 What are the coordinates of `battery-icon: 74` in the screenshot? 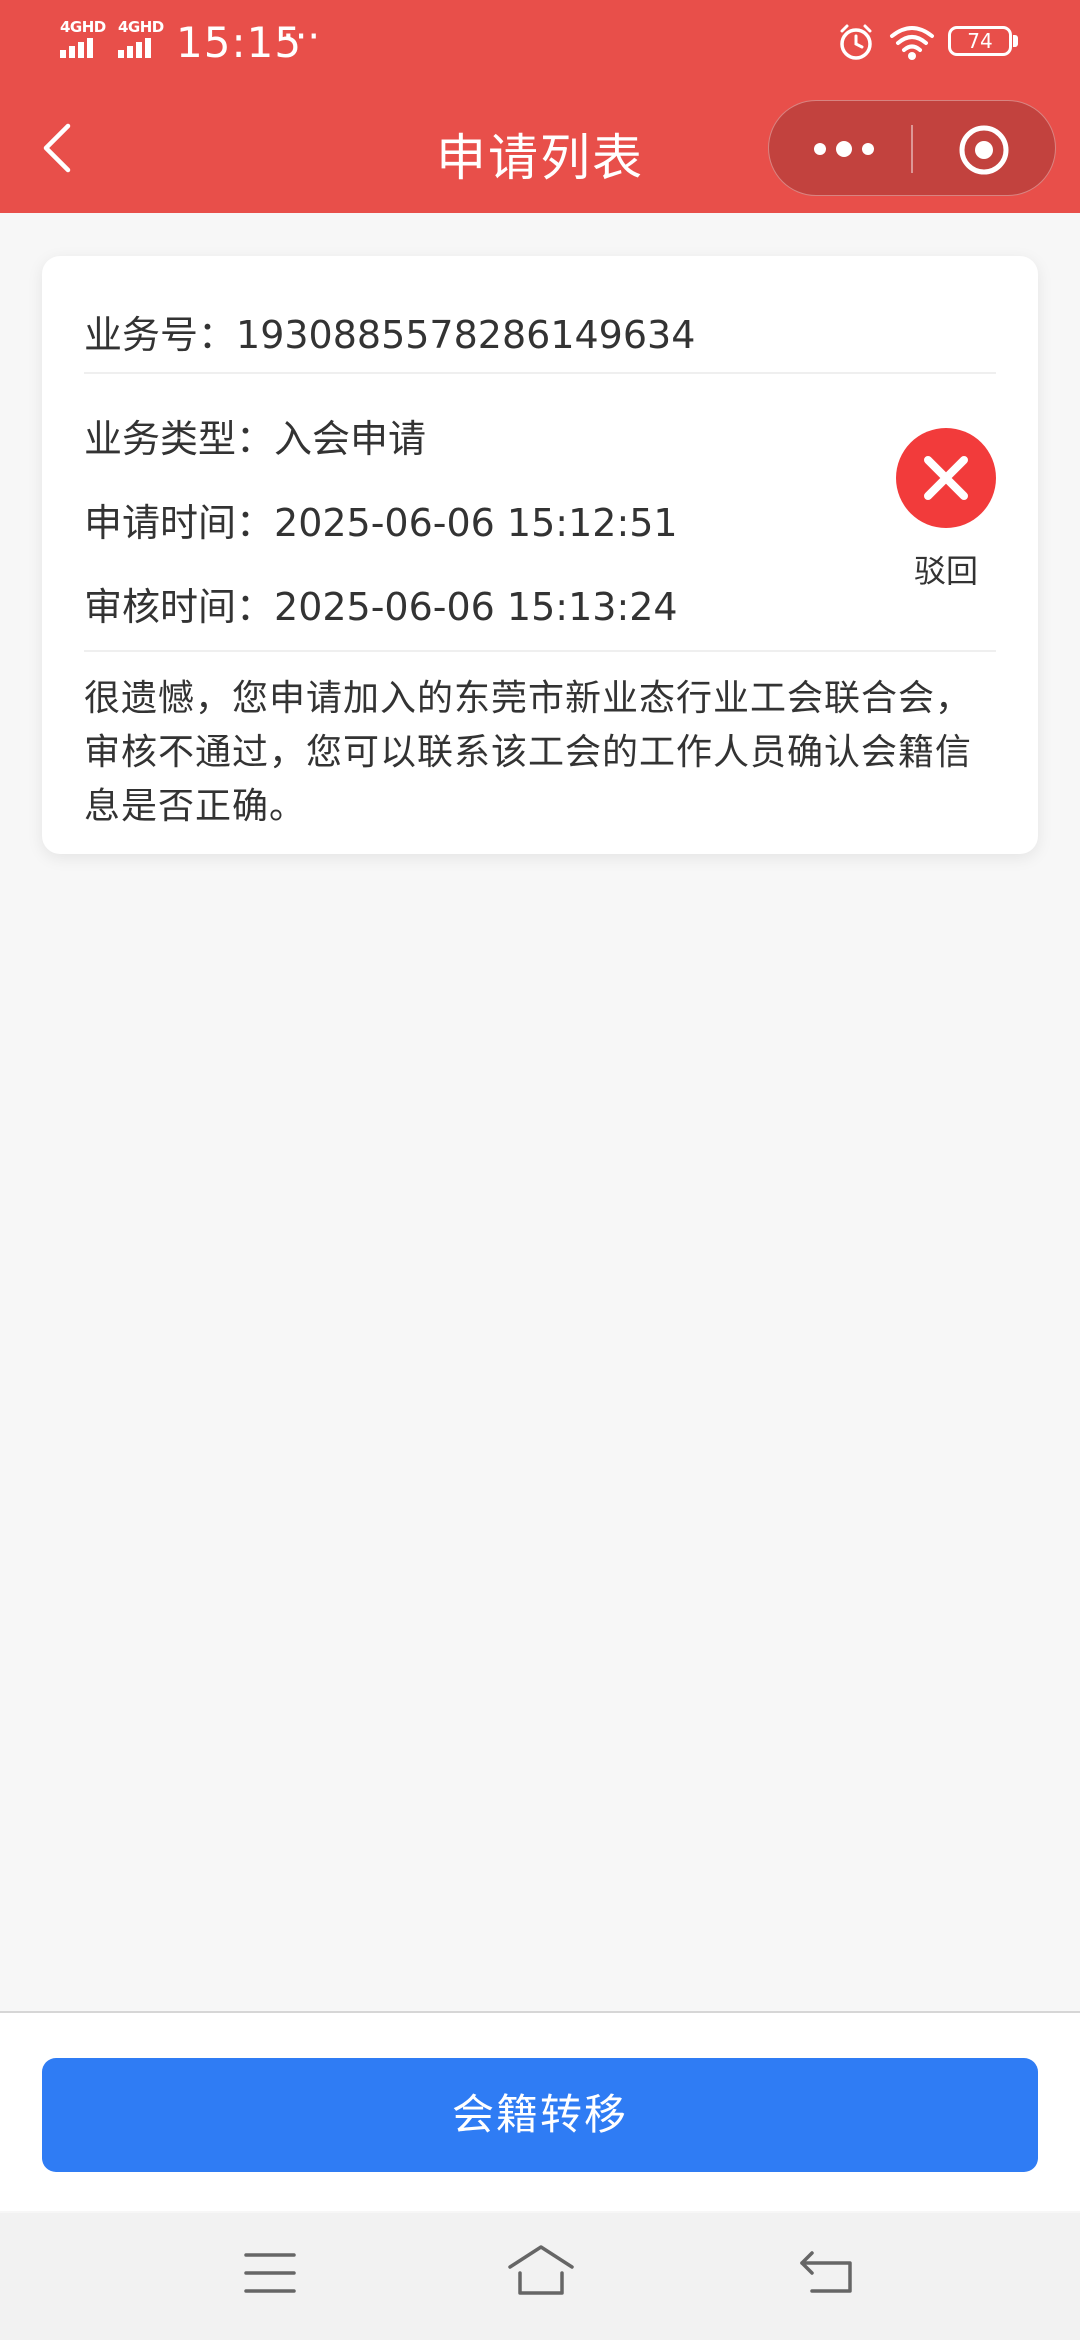 It's located at (984, 40).